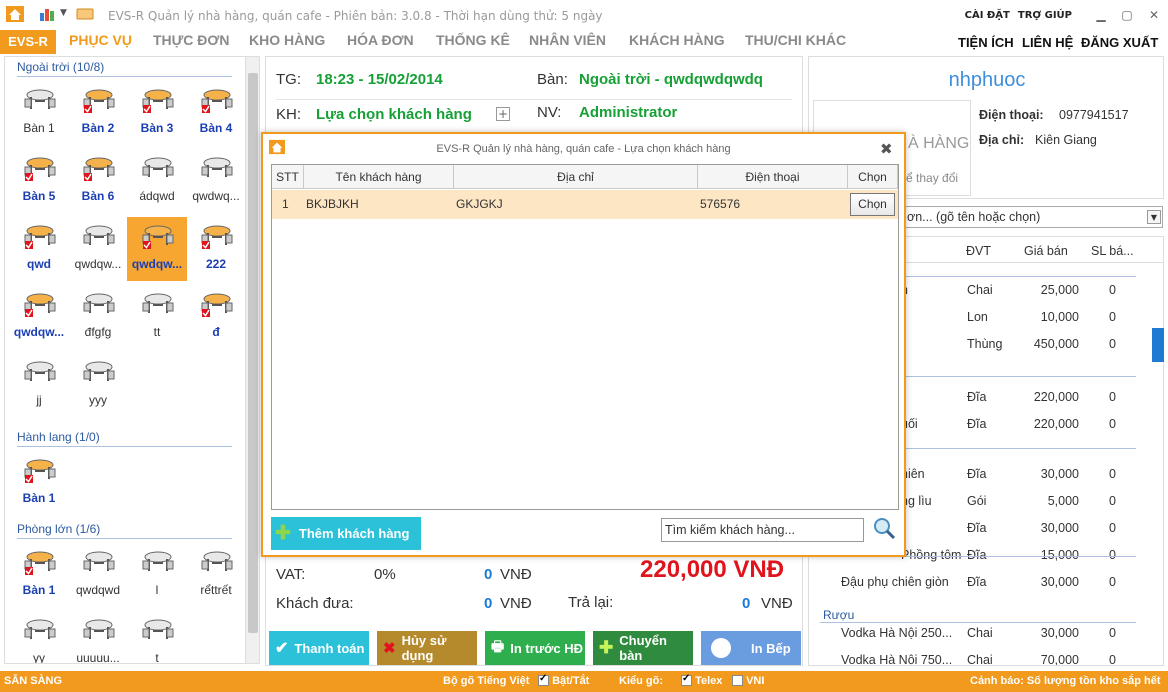  What do you see at coordinates (712, 569) in the screenshot?
I see `total-amount: 220,000 VNĐ` at bounding box center [712, 569].